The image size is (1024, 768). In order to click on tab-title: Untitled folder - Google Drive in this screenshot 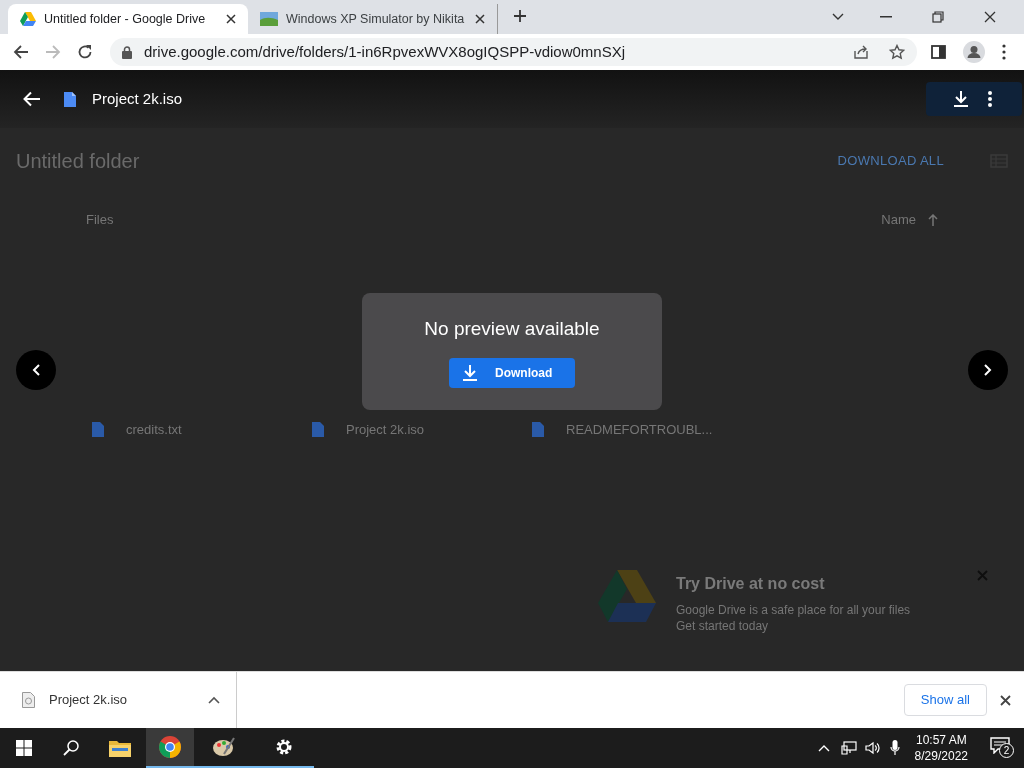, I will do `click(125, 19)`.